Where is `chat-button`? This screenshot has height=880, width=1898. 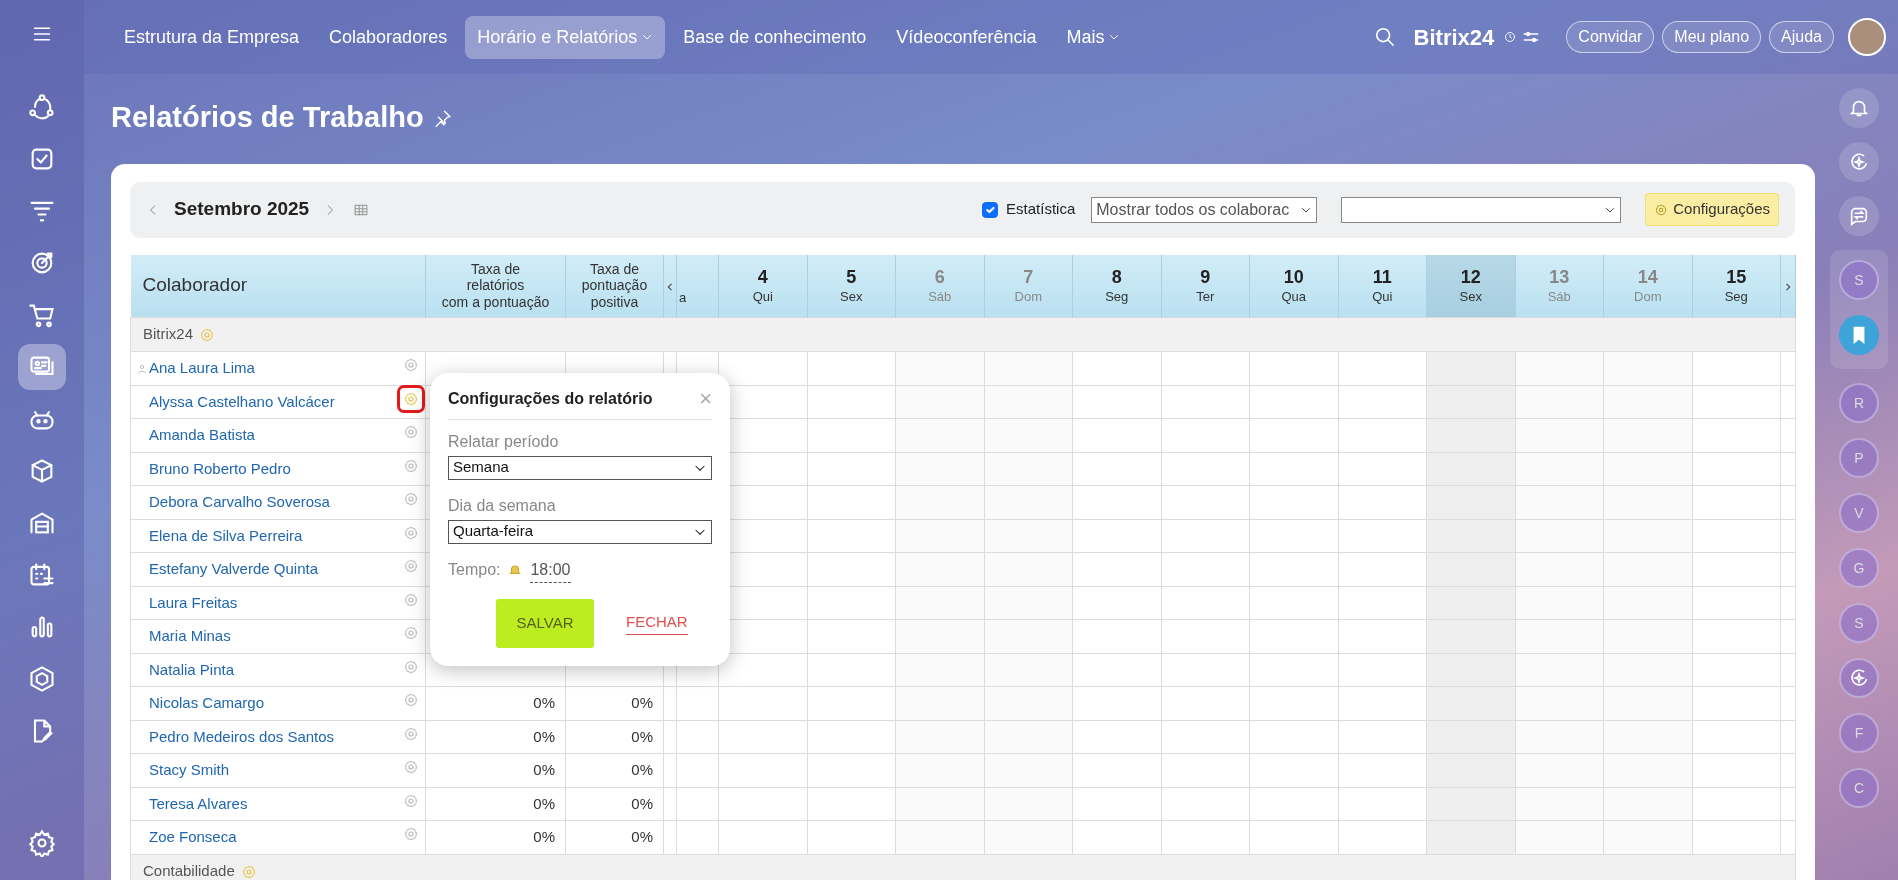 chat-button is located at coordinates (1859, 216).